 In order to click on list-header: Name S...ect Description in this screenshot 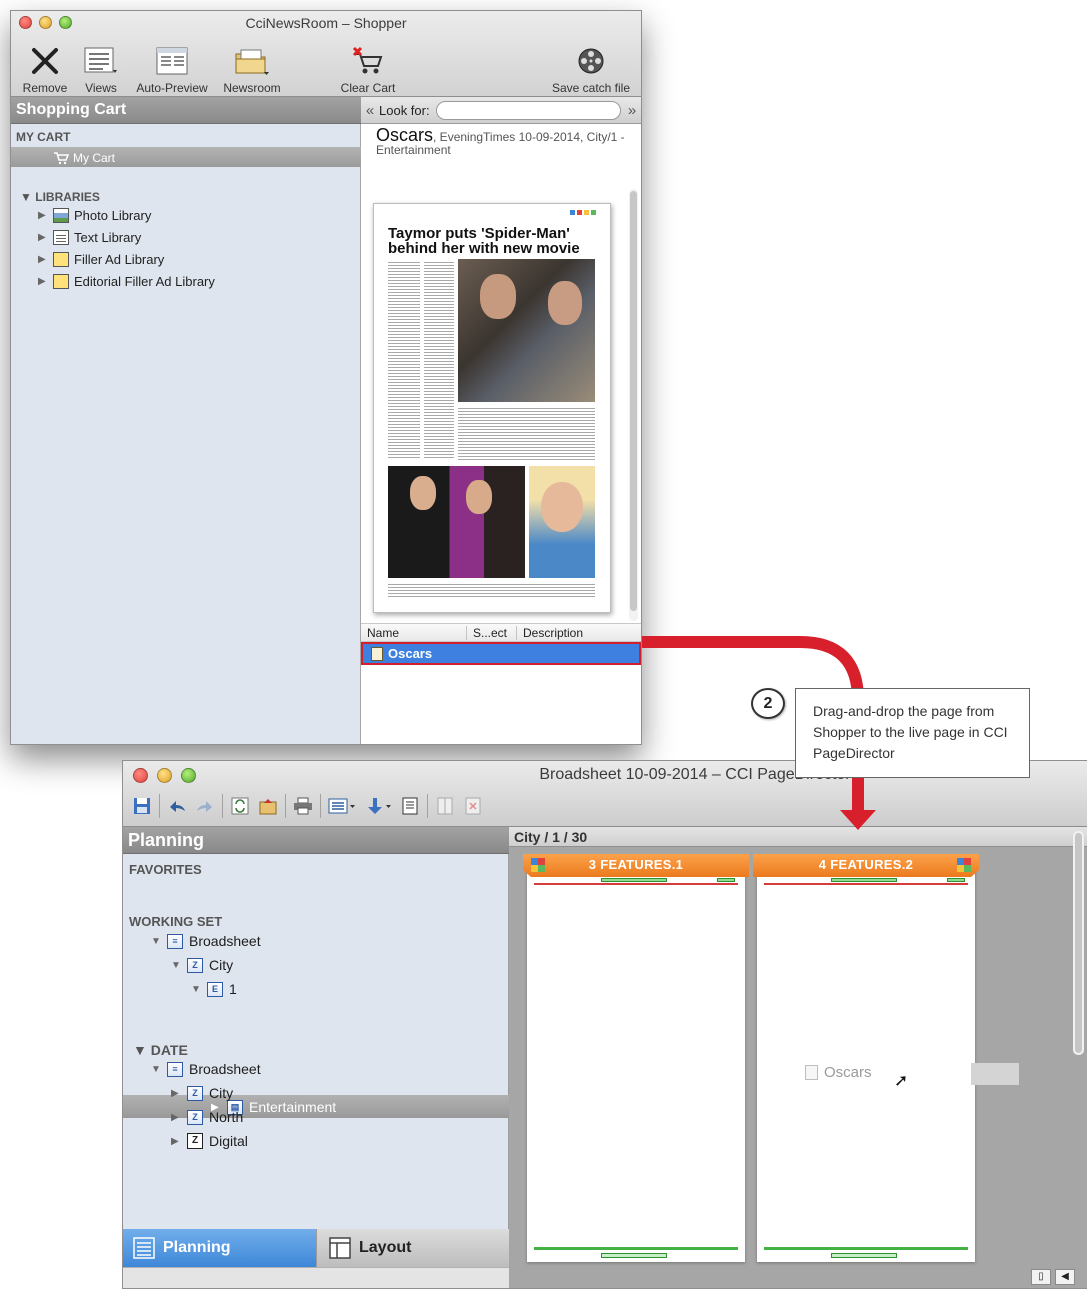, I will do `click(501, 632)`.